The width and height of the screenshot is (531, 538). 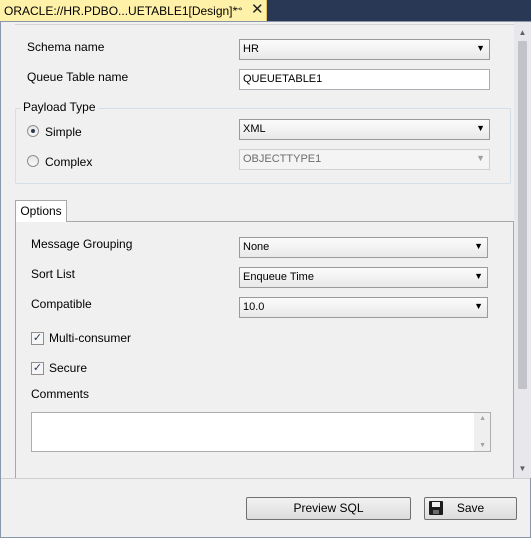 I want to click on simple-type-combo: XML ▼, so click(x=364, y=129).